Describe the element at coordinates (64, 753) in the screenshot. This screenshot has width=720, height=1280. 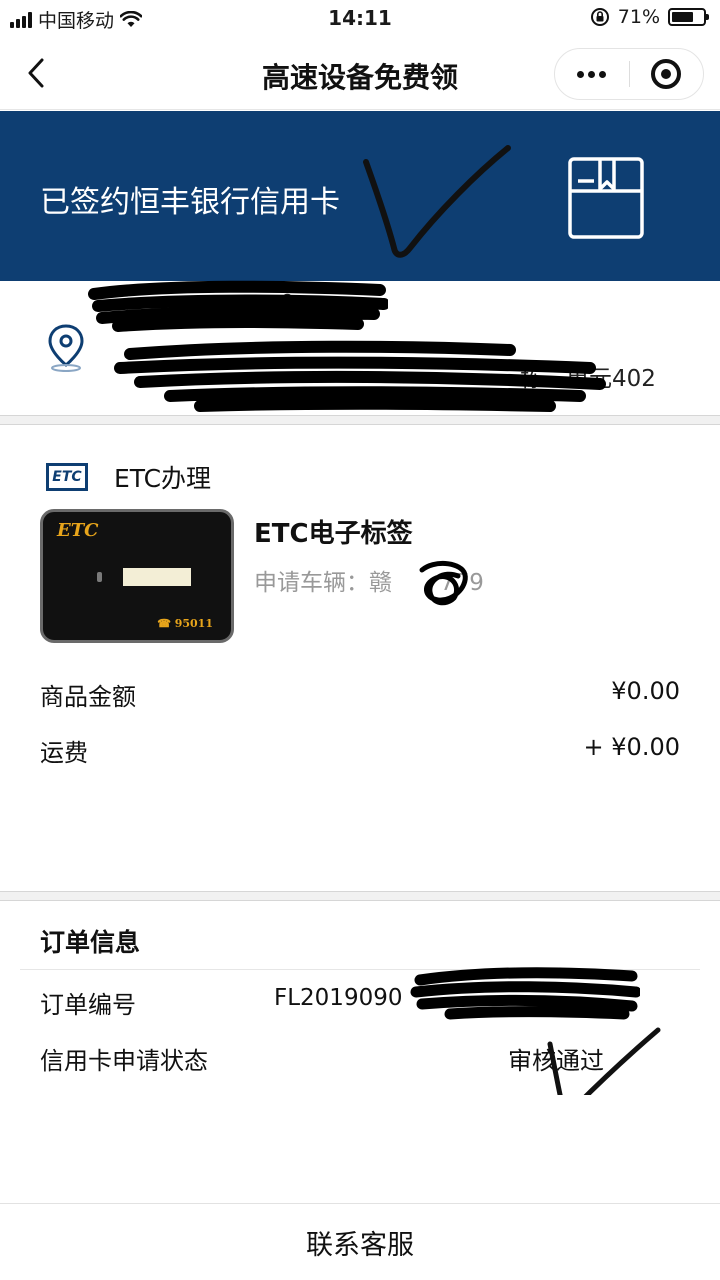
I see `shipping-label: 运费` at that location.